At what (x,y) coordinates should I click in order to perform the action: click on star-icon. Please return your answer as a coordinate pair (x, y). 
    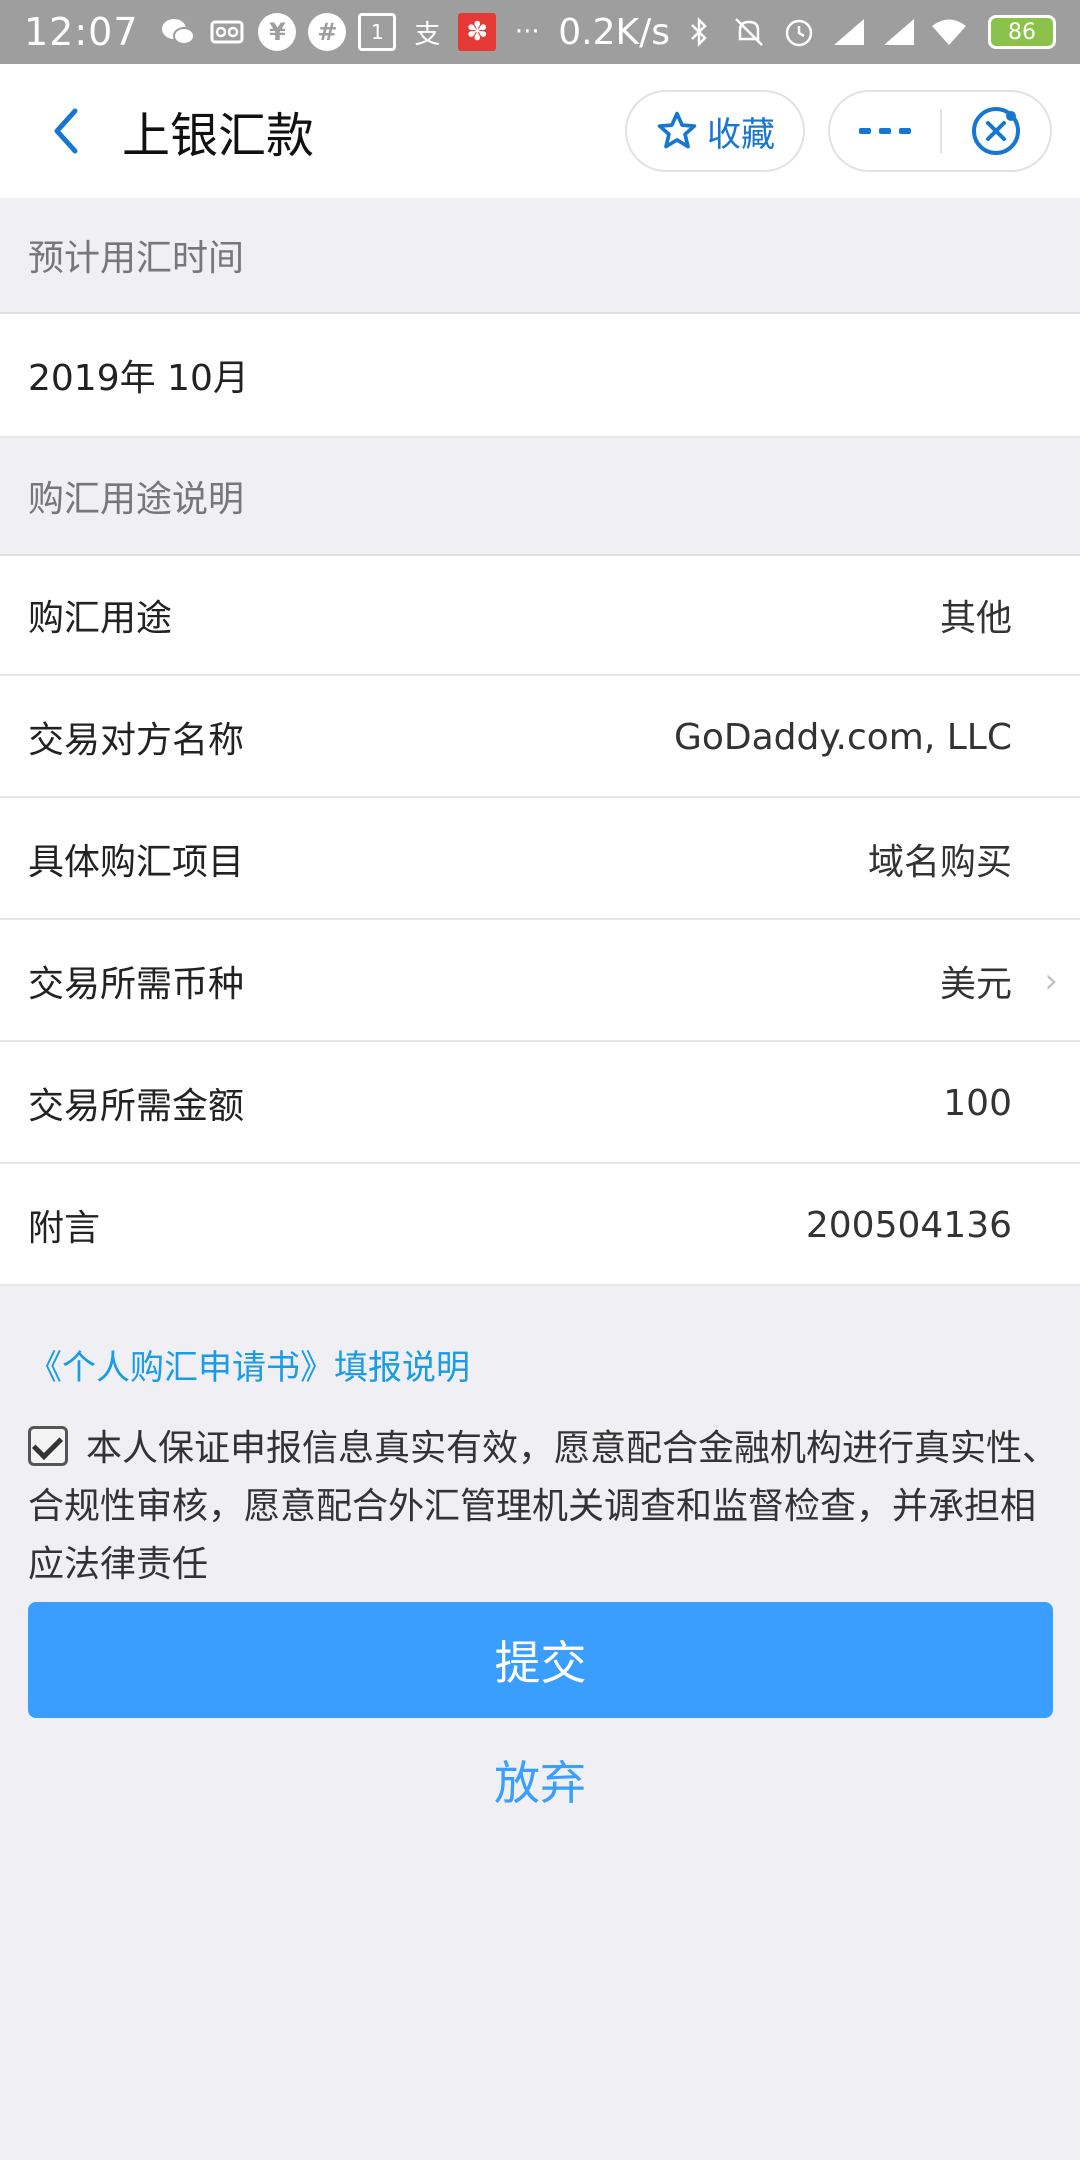
    Looking at the image, I should click on (677, 130).